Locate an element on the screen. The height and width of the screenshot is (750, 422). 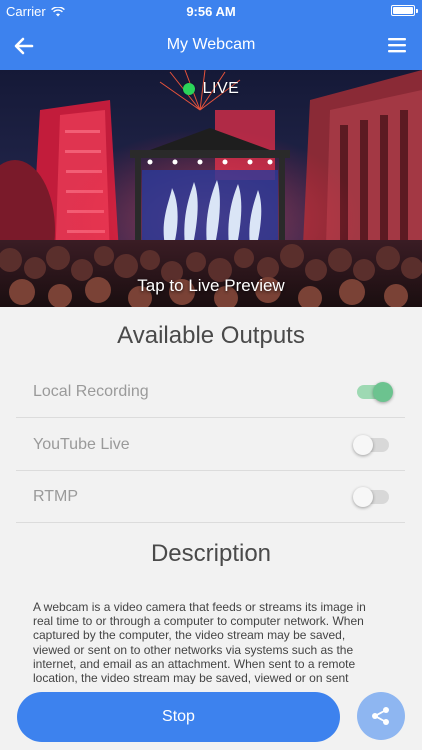
stop-button: Stop is located at coordinates (178, 717).